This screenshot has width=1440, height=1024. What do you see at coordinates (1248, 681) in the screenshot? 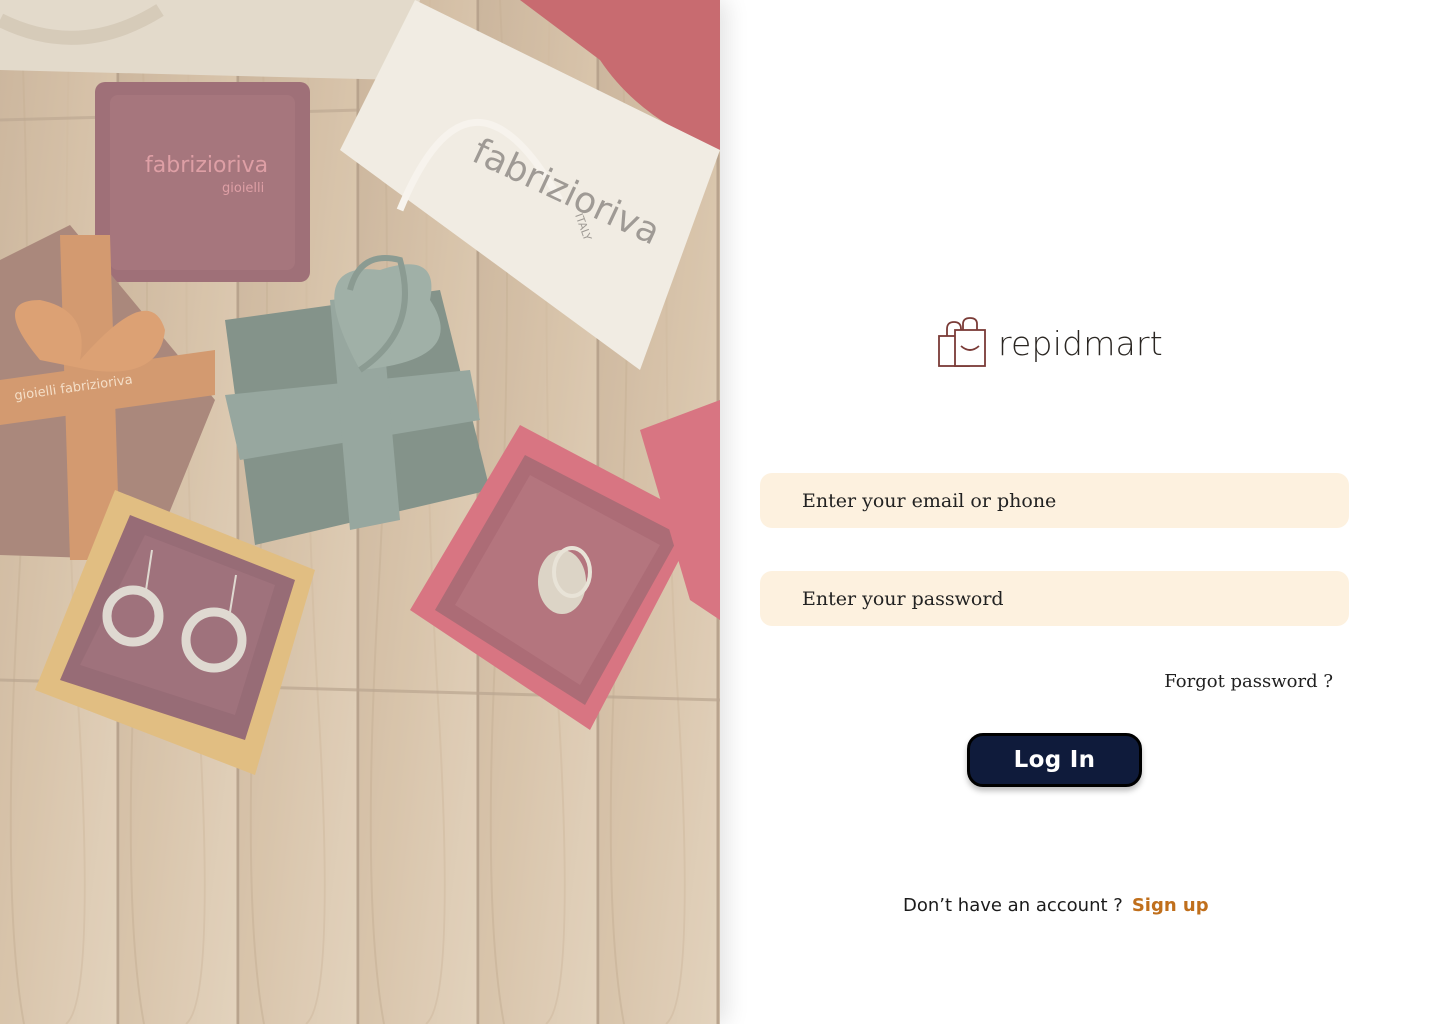
I see `forgot-password-link: Forgot password ?` at bounding box center [1248, 681].